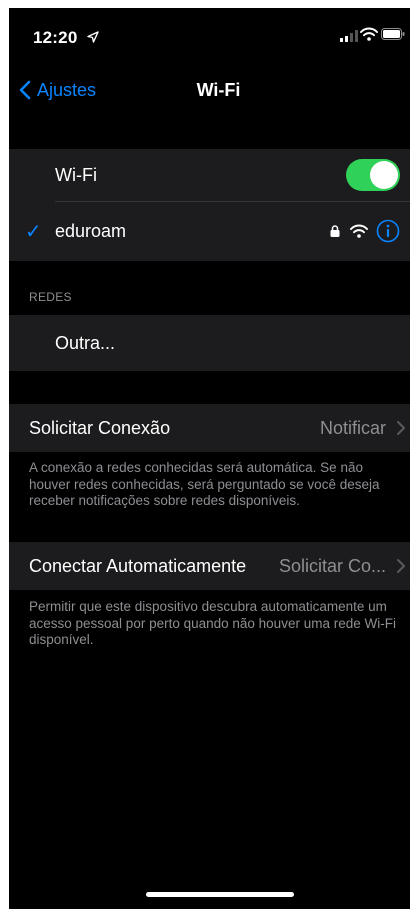 The height and width of the screenshot is (909, 419). I want to click on navigation-bar: Ajustes Wi-Fi, so click(209, 90).